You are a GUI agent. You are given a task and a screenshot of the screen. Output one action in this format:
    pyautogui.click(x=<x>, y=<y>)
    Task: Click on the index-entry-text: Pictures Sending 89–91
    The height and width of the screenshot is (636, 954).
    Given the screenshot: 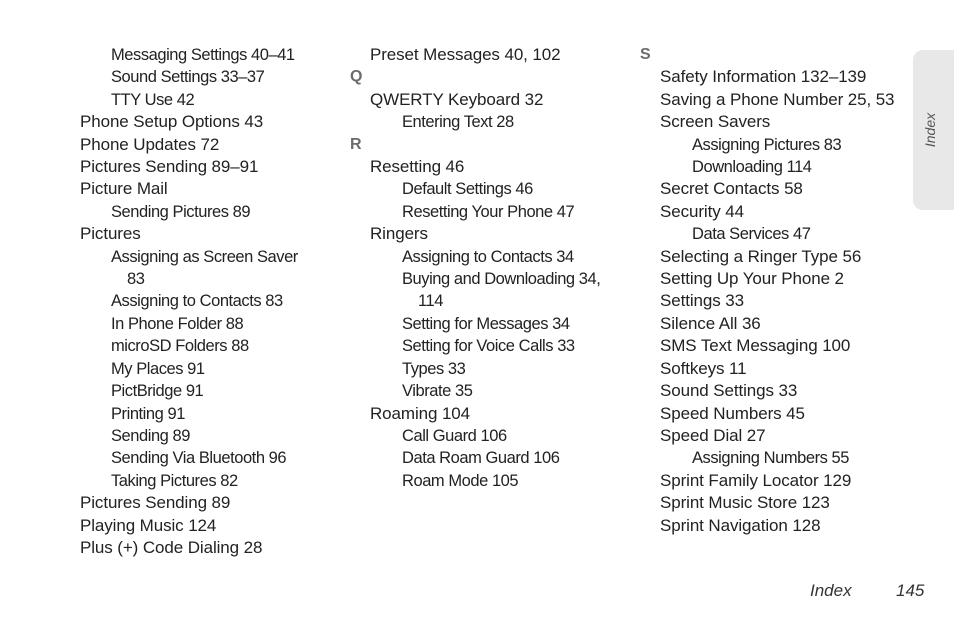 What is the action you would take?
    pyautogui.click(x=169, y=167)
    